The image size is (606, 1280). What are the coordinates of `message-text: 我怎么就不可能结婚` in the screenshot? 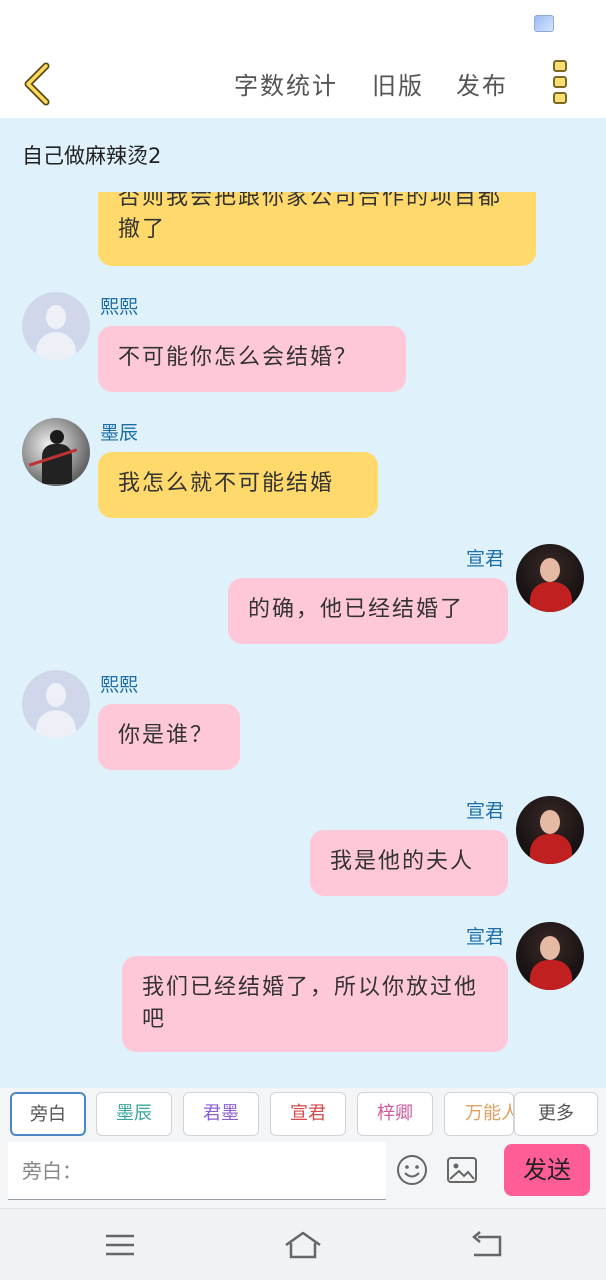 It's located at (226, 483).